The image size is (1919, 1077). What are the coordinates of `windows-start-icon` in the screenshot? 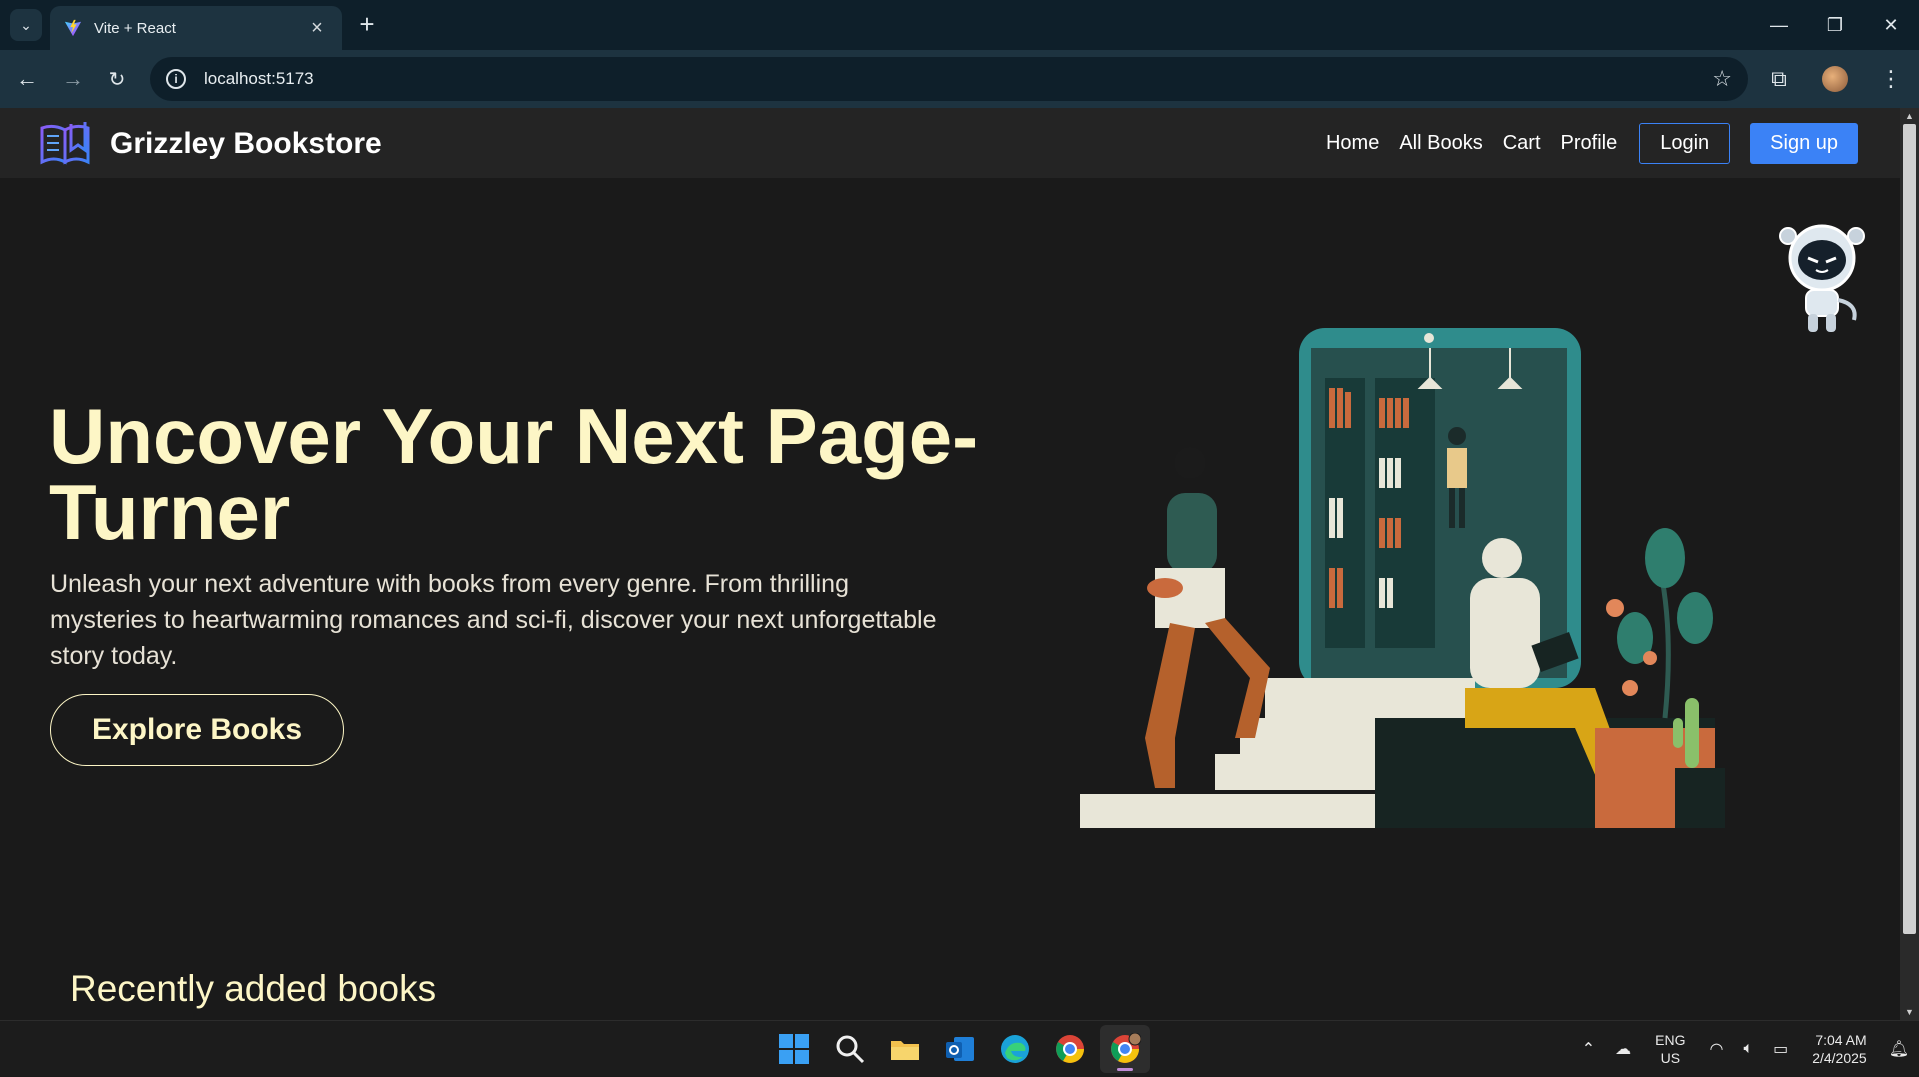 It's located at (794, 1049).